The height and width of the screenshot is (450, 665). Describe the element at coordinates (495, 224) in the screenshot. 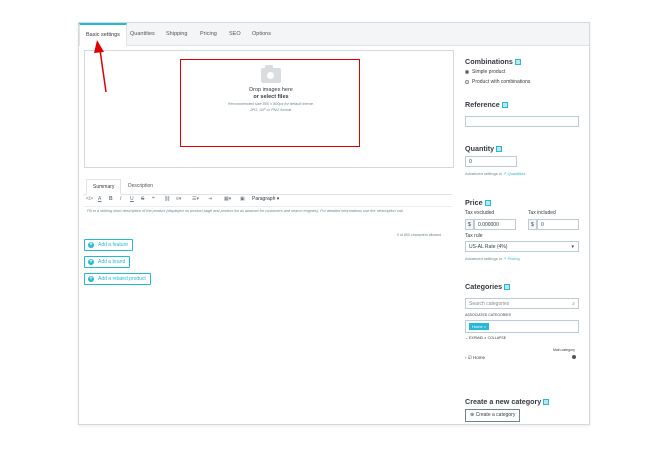

I see `price-tax-excluded-input: 0.000000` at that location.